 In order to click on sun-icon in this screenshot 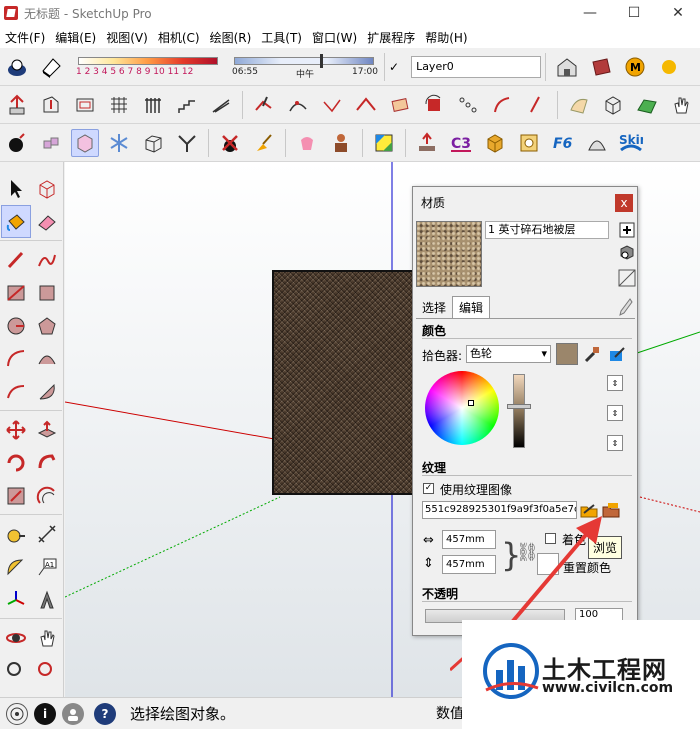, I will do `click(669, 67)`.